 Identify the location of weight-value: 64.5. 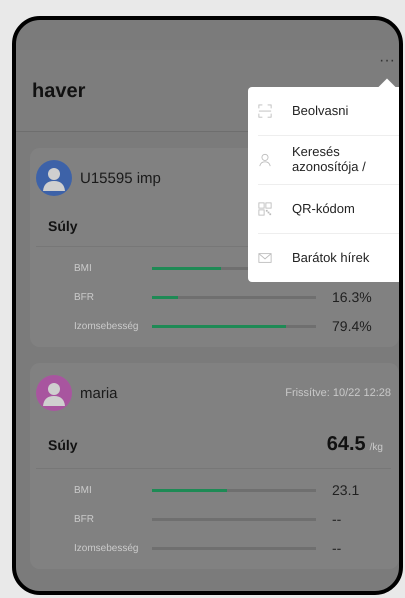
(346, 444).